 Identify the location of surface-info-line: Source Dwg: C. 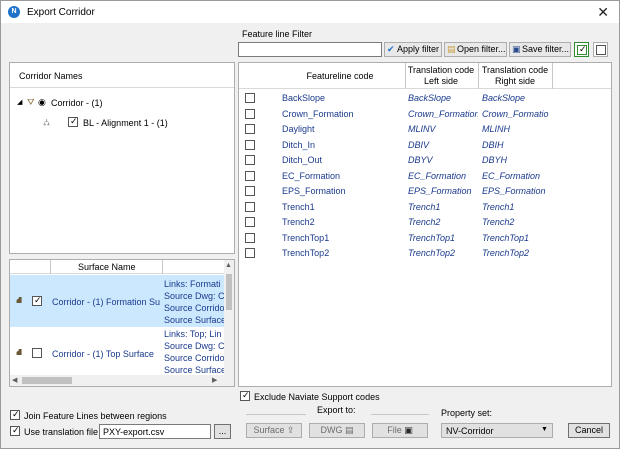
(194, 296).